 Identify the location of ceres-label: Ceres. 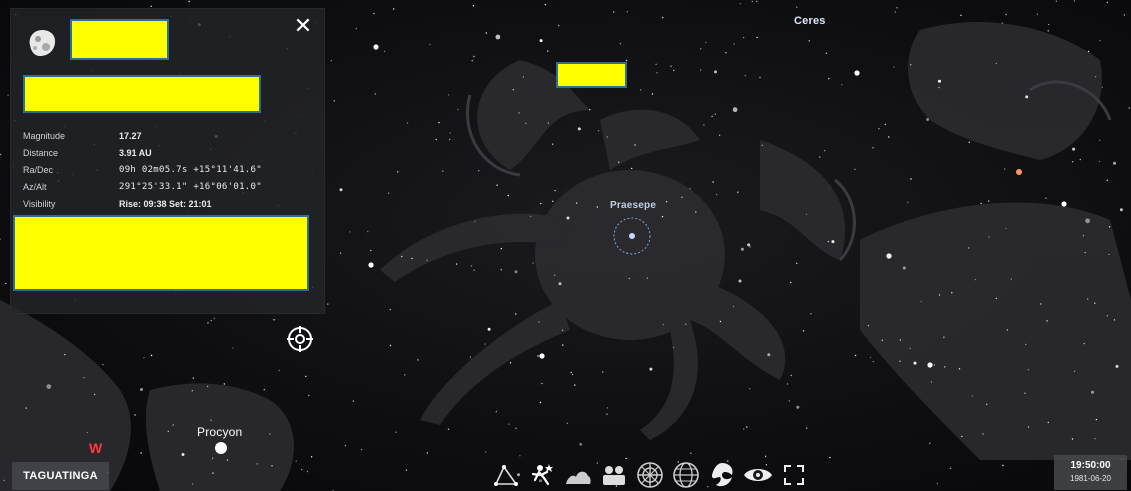
(810, 21).